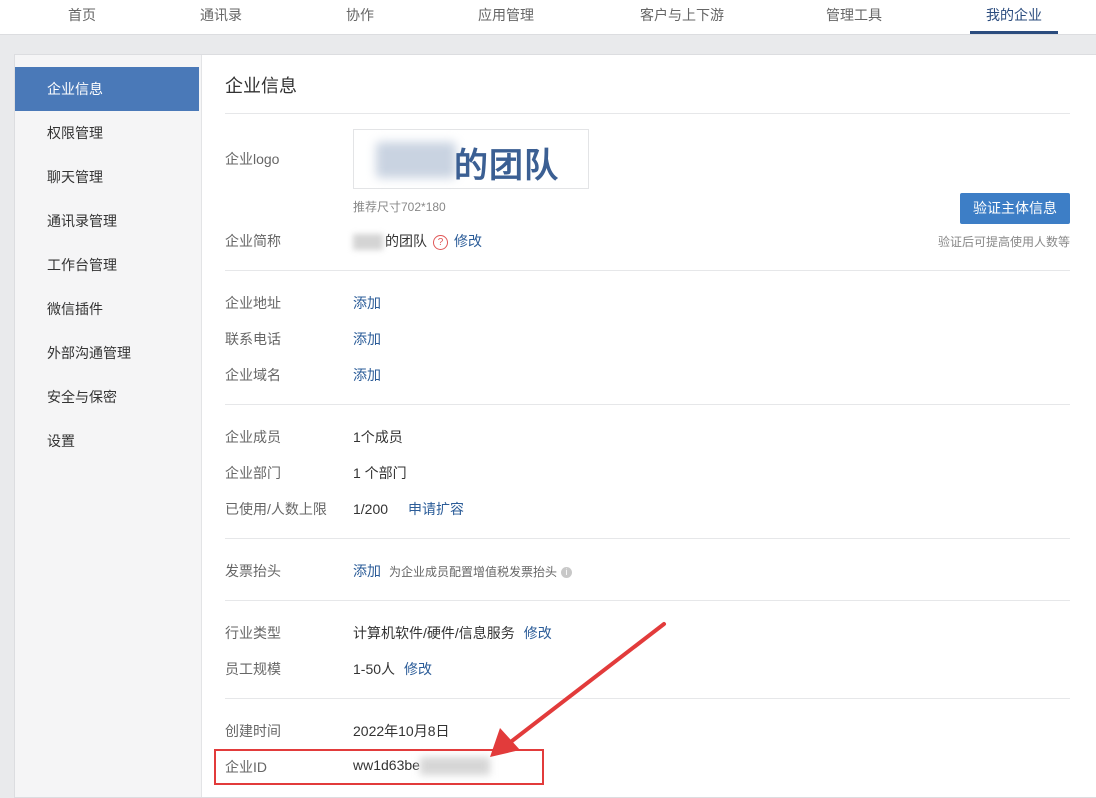 This screenshot has height=798, width=1096. I want to click on tab-management-tools: 管理工具, so click(854, 17).